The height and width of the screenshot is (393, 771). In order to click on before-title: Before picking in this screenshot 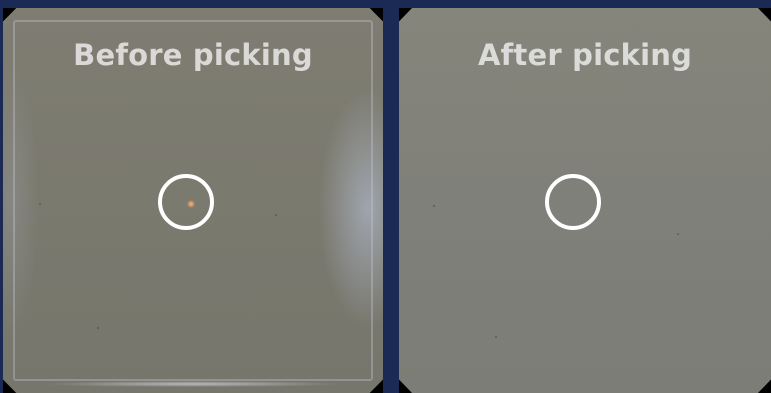, I will do `click(193, 55)`.